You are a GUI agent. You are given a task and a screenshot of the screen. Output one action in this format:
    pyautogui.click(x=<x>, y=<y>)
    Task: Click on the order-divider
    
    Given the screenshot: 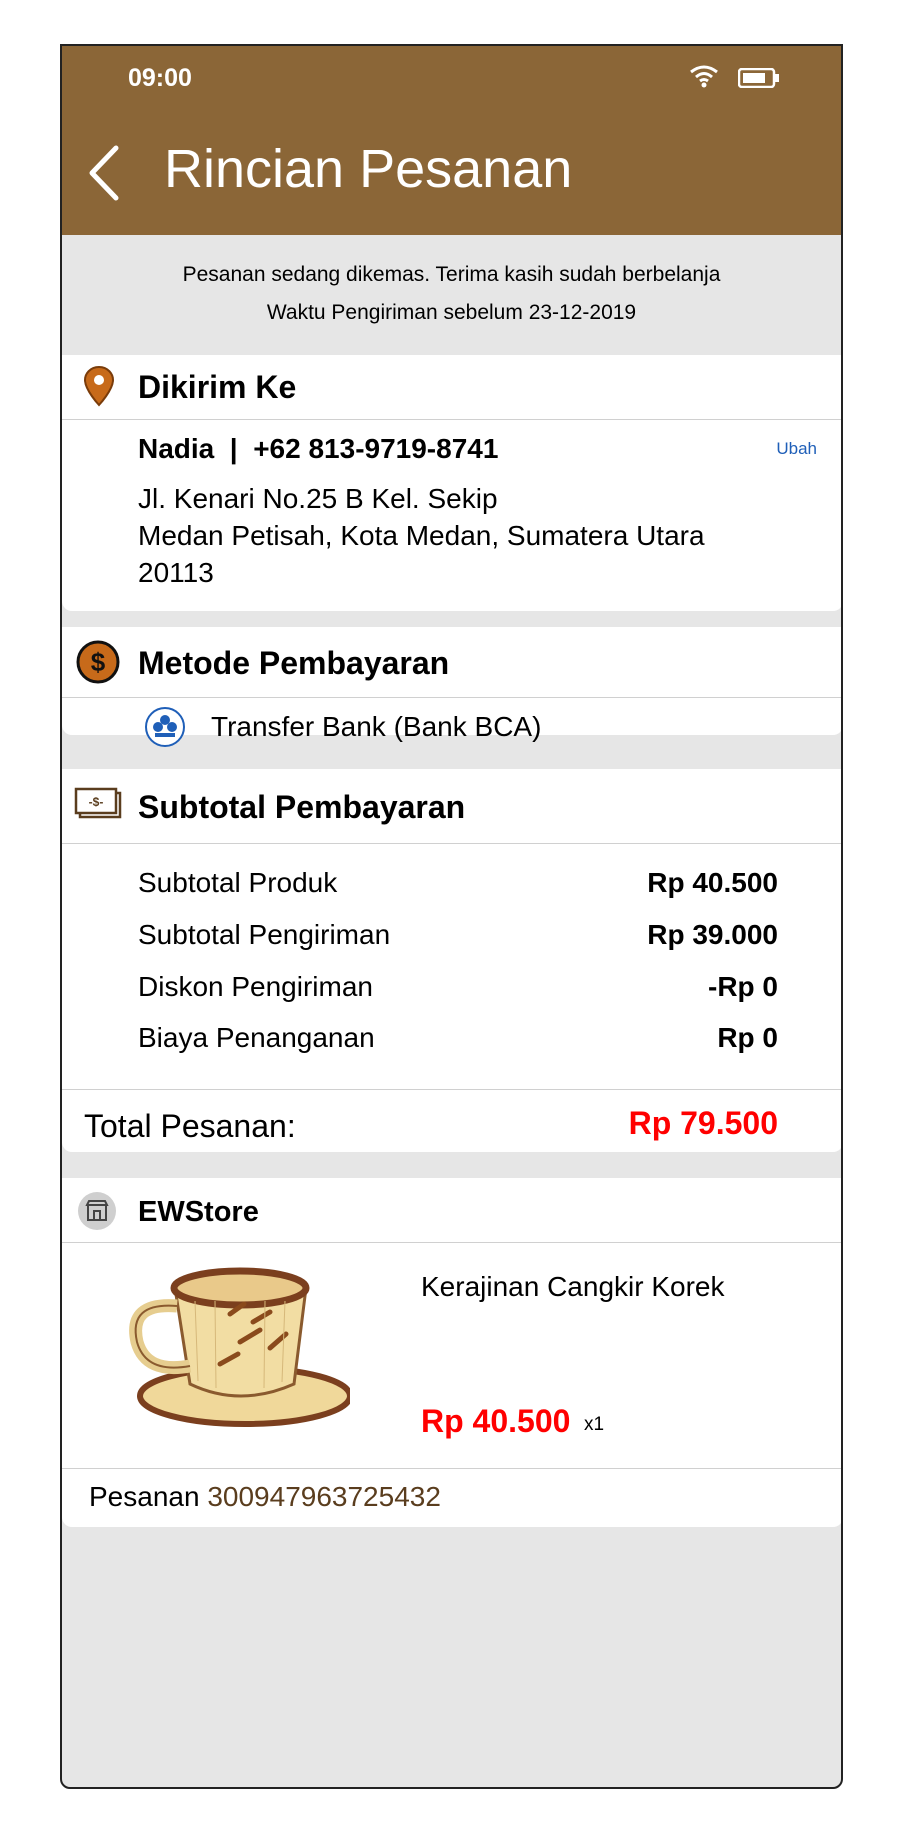 What is the action you would take?
    pyautogui.click(x=451, y=1468)
    